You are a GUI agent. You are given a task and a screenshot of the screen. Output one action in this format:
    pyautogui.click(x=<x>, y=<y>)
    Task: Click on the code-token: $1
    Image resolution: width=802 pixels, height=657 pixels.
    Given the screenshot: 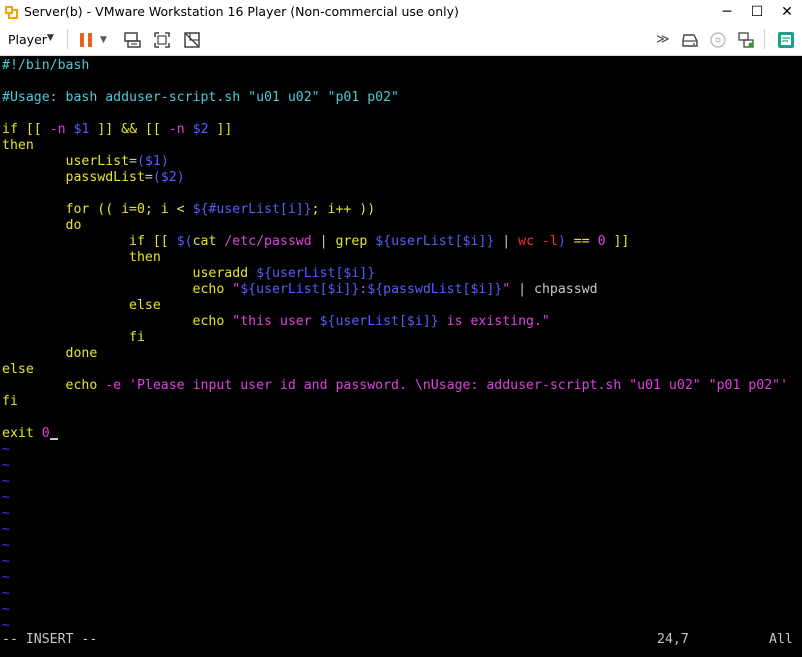 What is the action you would take?
    pyautogui.click(x=81, y=129)
    